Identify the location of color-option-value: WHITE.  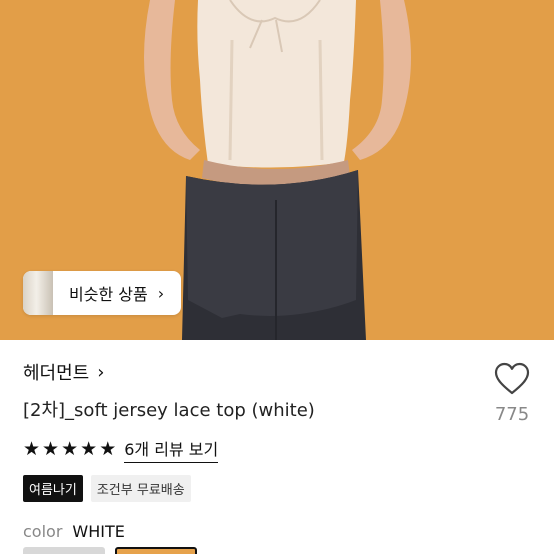
(98, 531).